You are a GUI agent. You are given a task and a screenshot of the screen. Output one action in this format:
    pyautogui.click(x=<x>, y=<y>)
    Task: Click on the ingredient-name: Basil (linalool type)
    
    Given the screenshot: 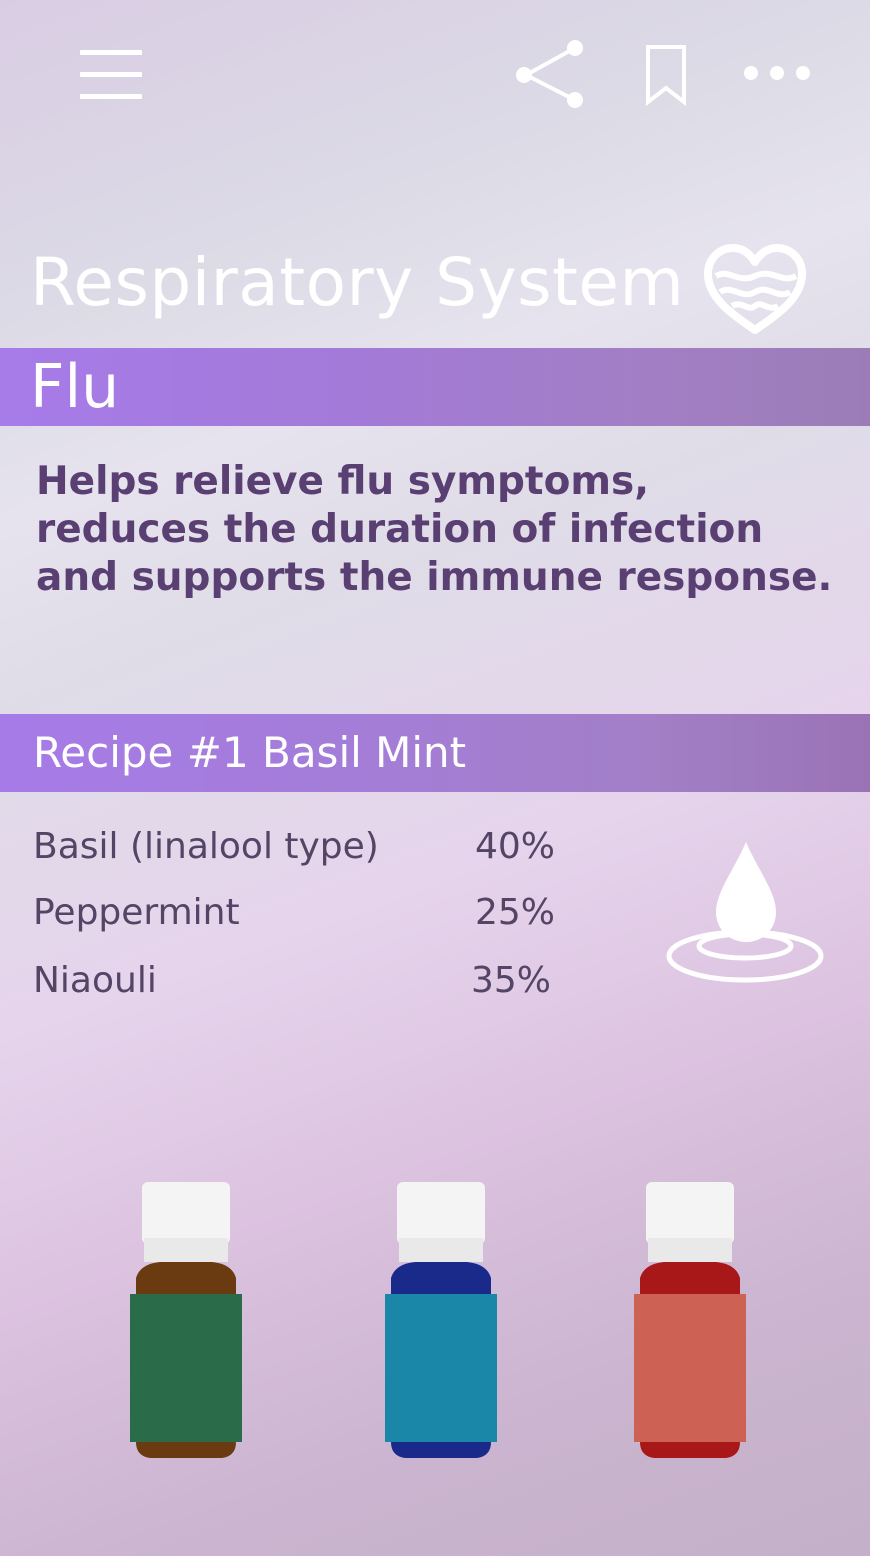 What is the action you would take?
    pyautogui.click(x=206, y=846)
    